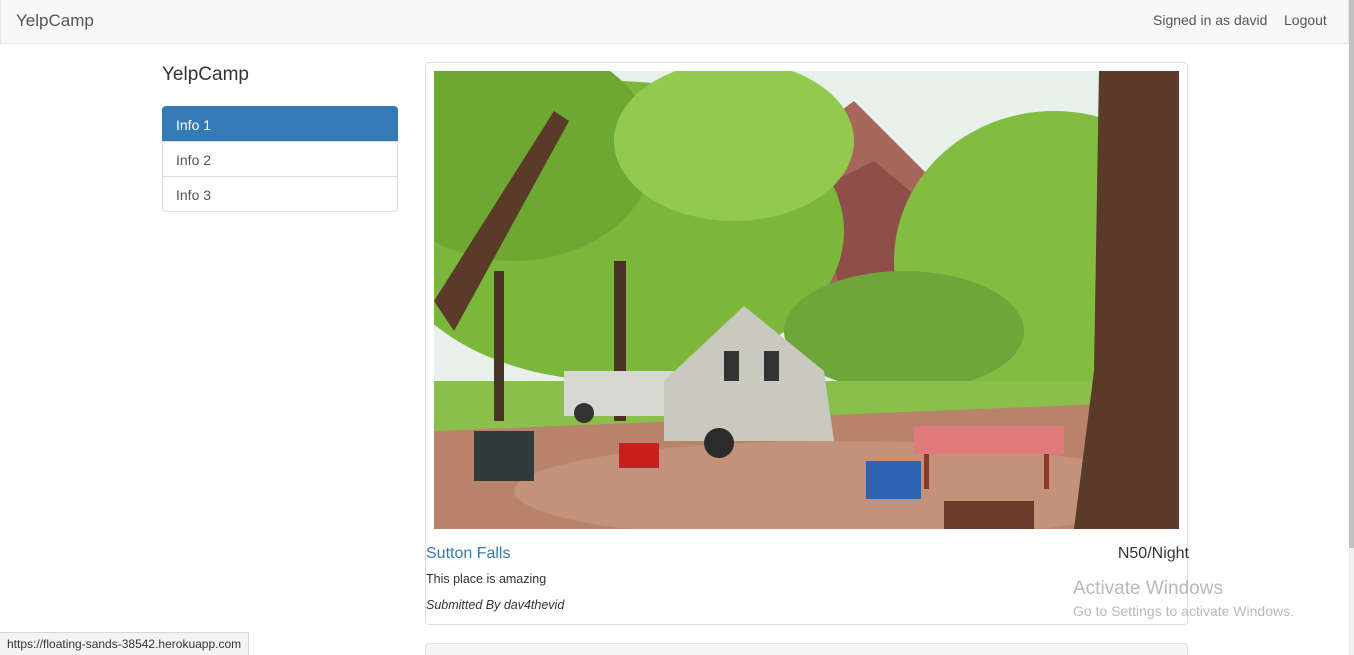 This screenshot has width=1354, height=655. What do you see at coordinates (486, 579) in the screenshot?
I see `campground-description: This place is amazing` at bounding box center [486, 579].